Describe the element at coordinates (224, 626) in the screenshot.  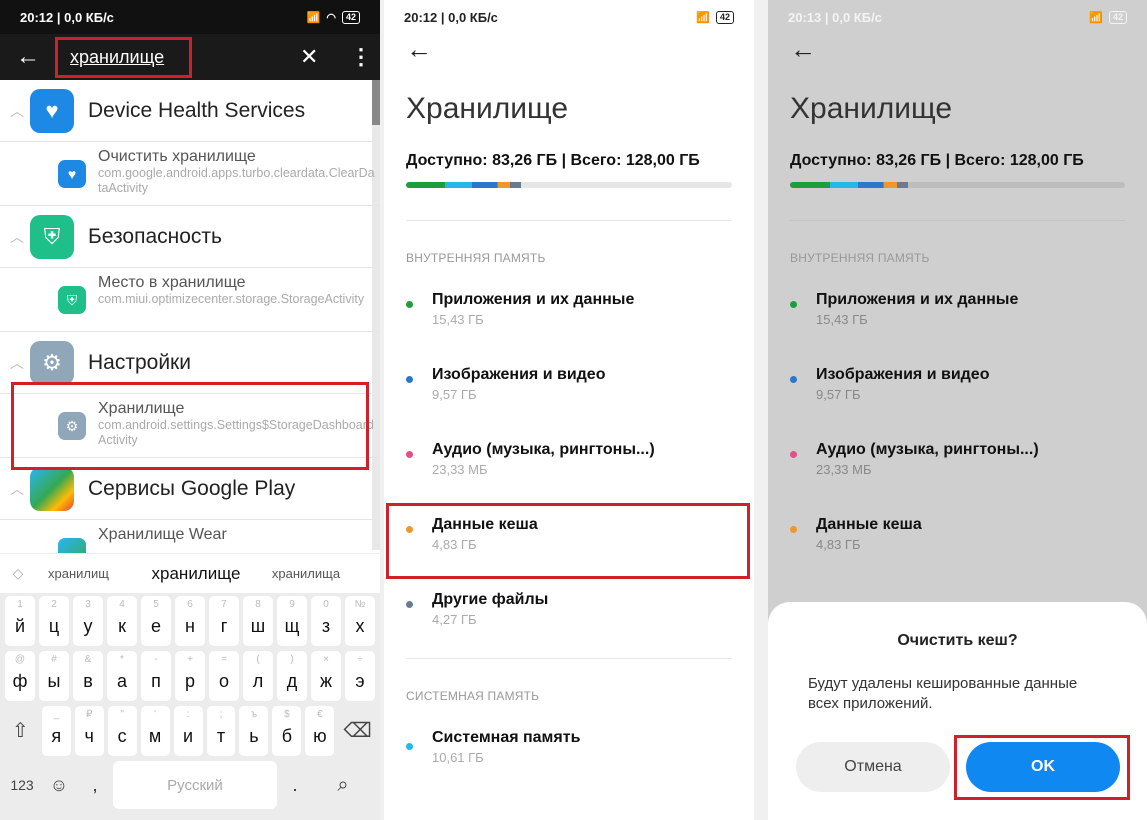
I see `key-letter: г` at that location.